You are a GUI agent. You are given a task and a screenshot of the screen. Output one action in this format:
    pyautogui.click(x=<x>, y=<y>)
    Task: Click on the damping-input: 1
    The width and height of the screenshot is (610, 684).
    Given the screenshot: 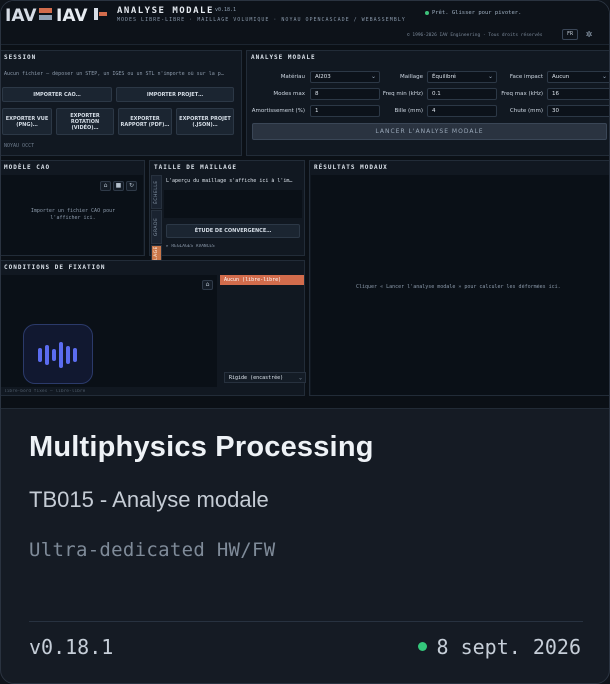 What is the action you would take?
    pyautogui.click(x=345, y=111)
    